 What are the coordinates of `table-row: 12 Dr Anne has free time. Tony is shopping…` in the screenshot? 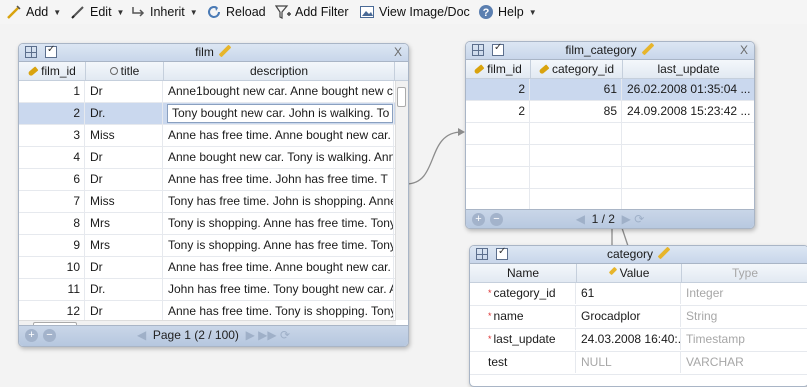 It's located at (207, 310).